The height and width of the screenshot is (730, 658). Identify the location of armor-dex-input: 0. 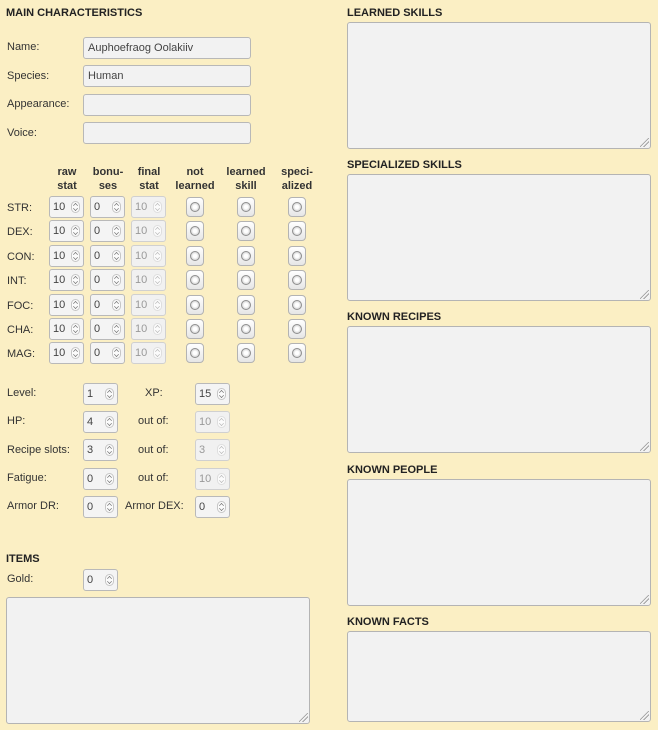
(212, 507).